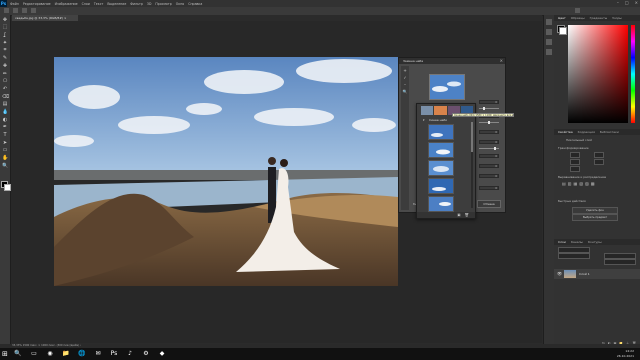 This screenshot has height=360, width=640. What do you see at coordinates (86, 4) in the screenshot?
I see `menu-layer: Слои` at bounding box center [86, 4].